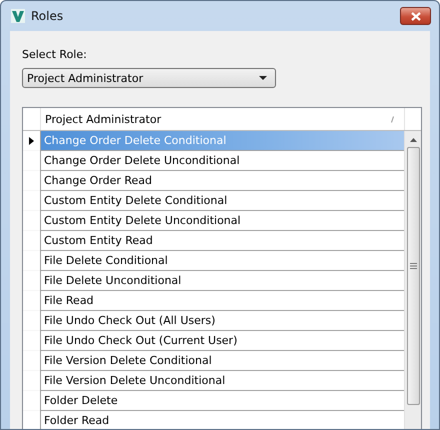 This screenshot has height=430, width=440. What do you see at coordinates (222, 341) in the screenshot?
I see `table-cell: File Undo Check Out (Current User)` at bounding box center [222, 341].